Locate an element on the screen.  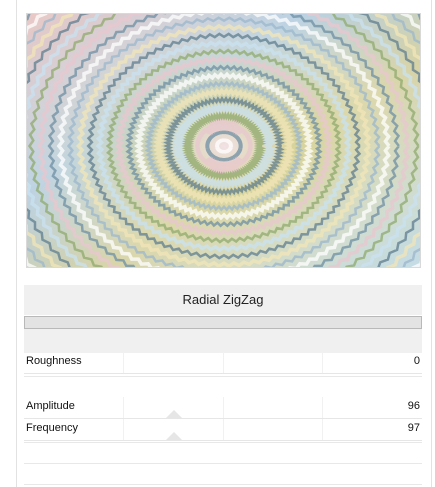
frequency-slider: Frequency 97 is located at coordinates (223, 430).